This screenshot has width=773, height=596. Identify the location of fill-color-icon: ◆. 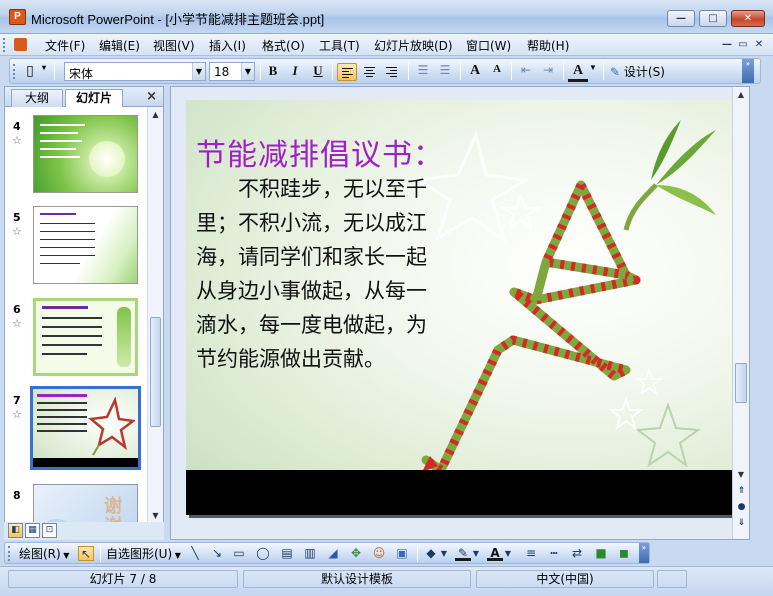
(431, 553).